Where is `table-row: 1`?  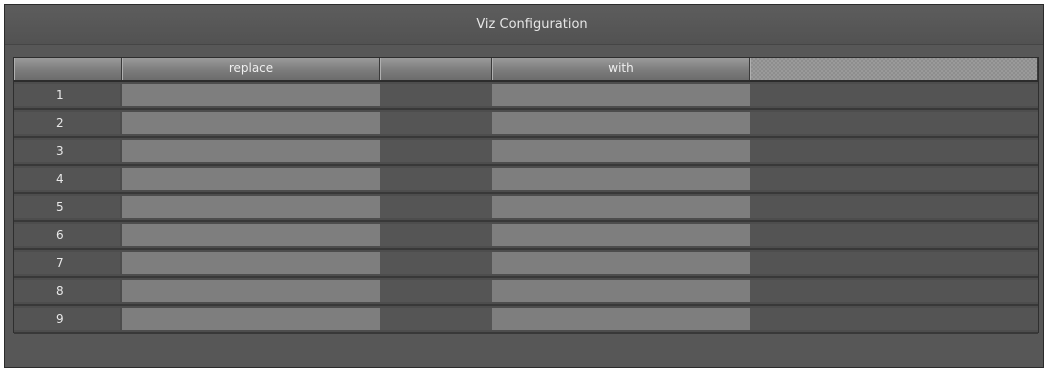 table-row: 1 is located at coordinates (526, 96).